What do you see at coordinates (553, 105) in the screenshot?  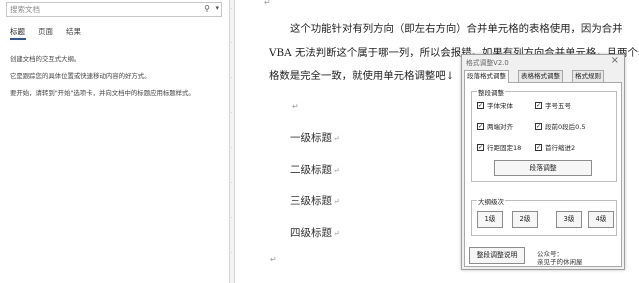 I see `checkbox-font-size: ✓ 字号五号` at bounding box center [553, 105].